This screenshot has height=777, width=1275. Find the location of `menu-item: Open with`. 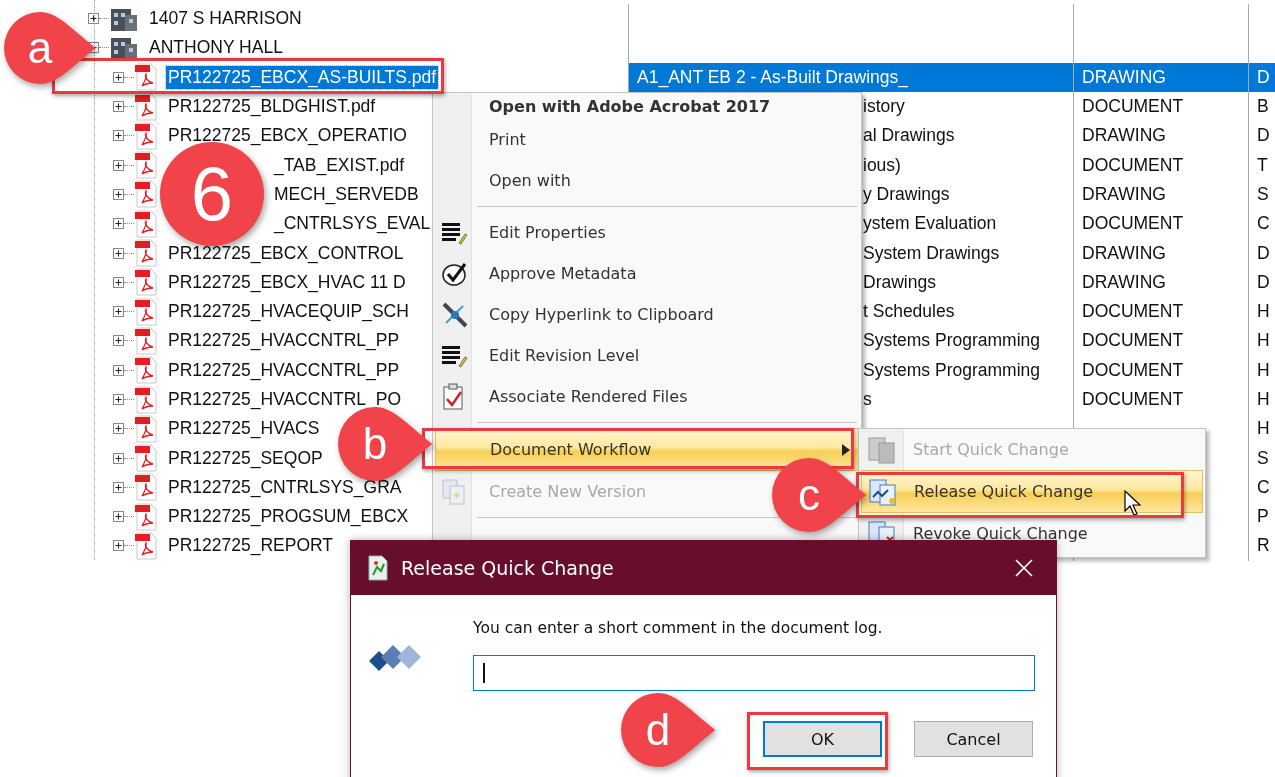

menu-item: Open with is located at coordinates (507, 180).